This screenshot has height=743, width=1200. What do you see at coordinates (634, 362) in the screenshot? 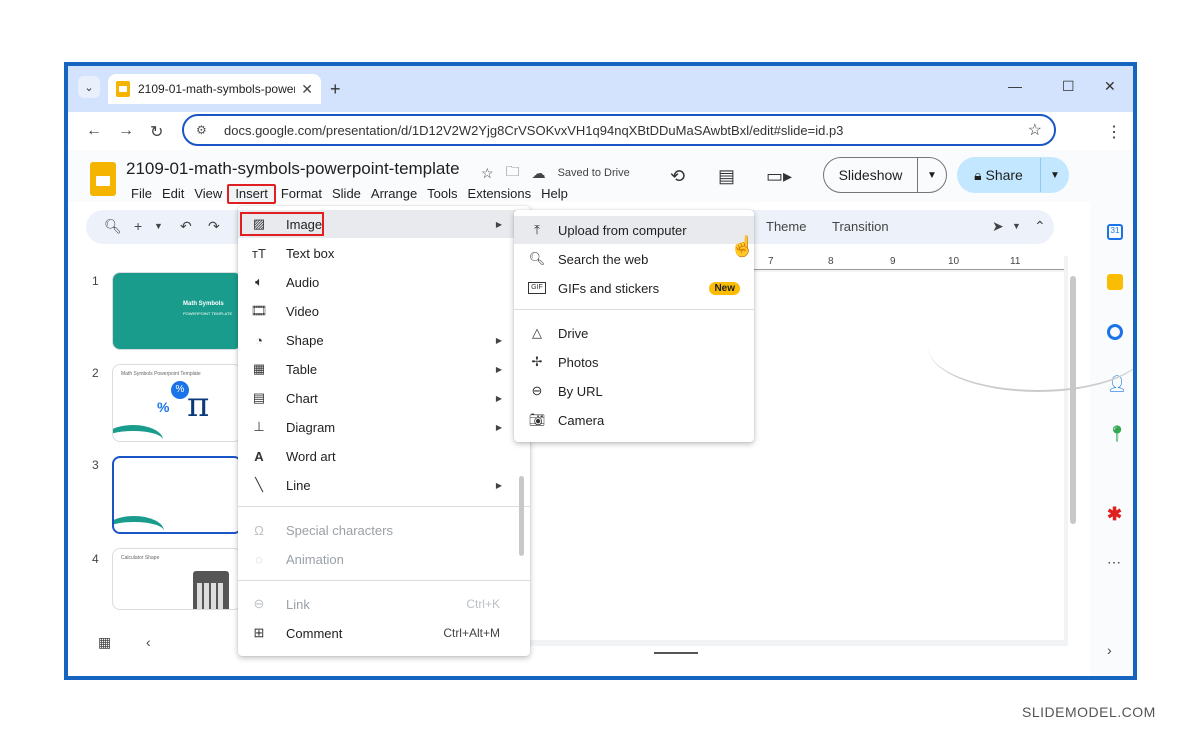
I see `photos-item: ✢ Photos` at bounding box center [634, 362].